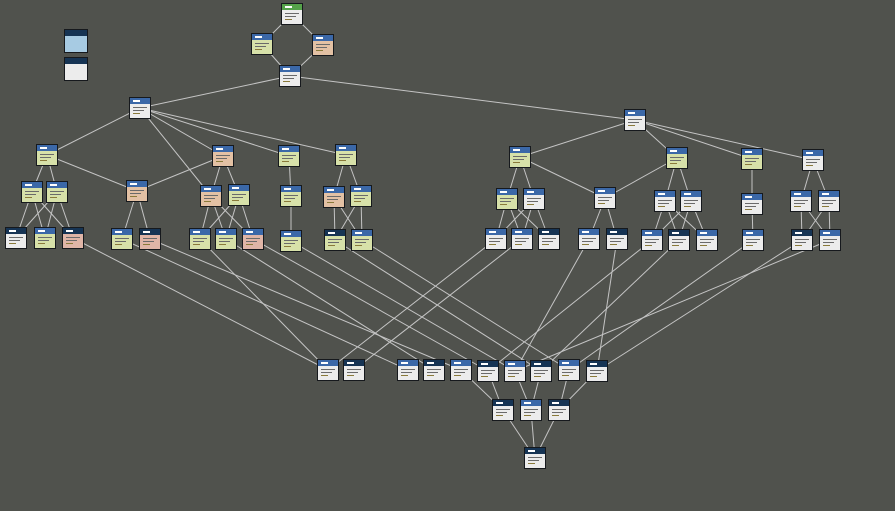  Describe the element at coordinates (520, 157) in the screenshot. I see `graph-node-n30` at that location.